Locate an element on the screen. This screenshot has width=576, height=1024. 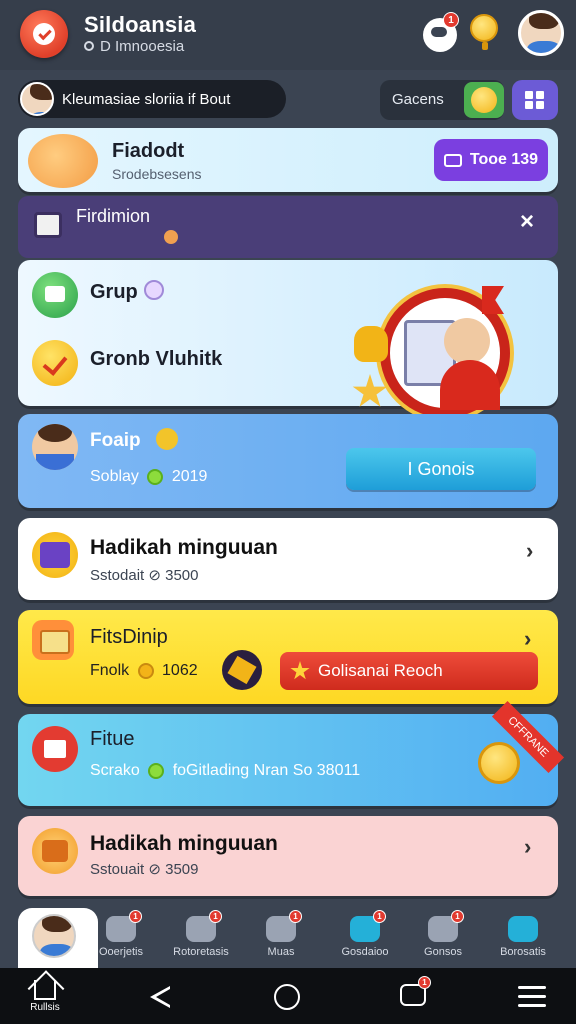
app-subtitle: D Imnooesia is located at coordinates (134, 46).